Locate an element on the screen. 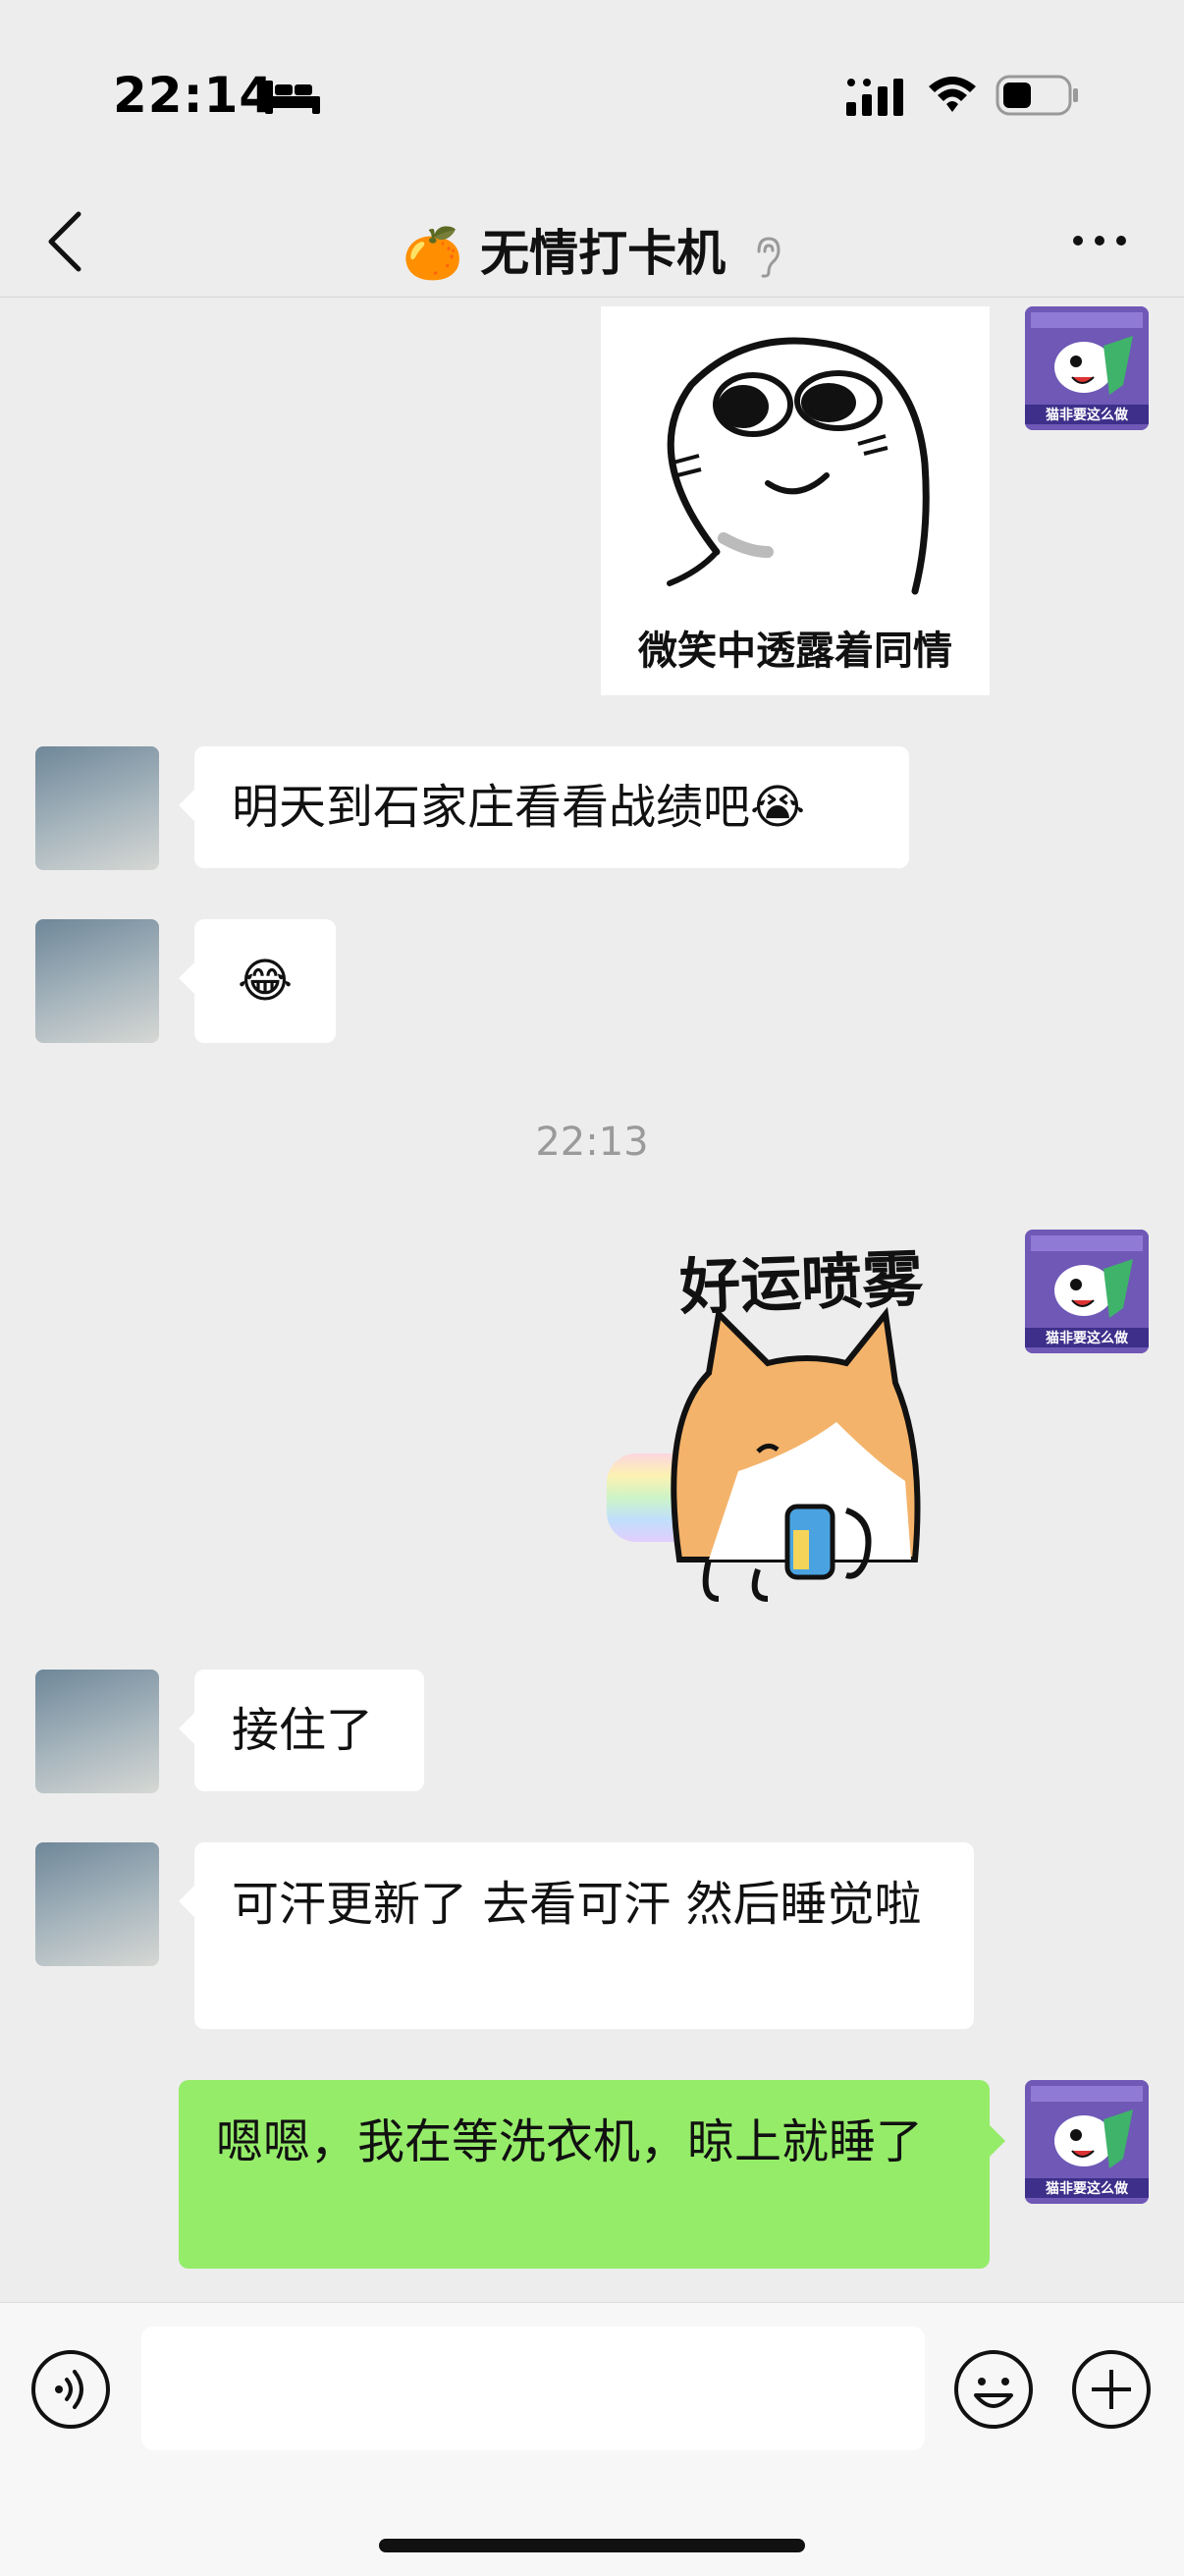 This screenshot has width=1184, height=2576. outgoing-message-bubble: 嗯嗯，我在等洗衣机，晾上就睡了 is located at coordinates (592, 2174).